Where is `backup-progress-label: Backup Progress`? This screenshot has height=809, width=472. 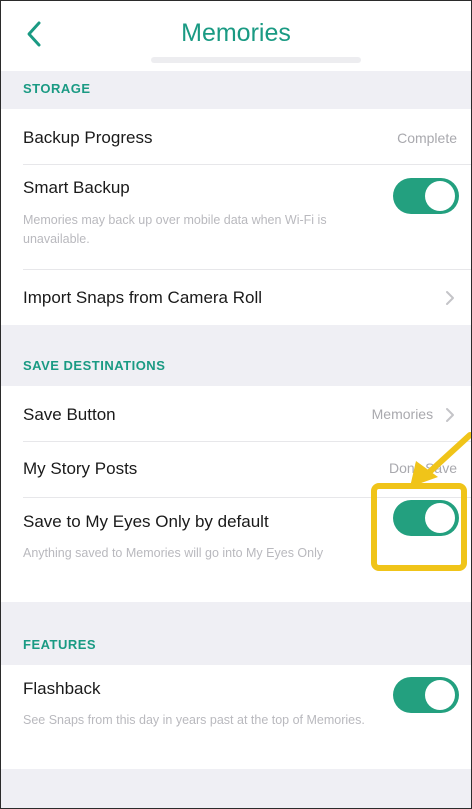 backup-progress-label: Backup Progress is located at coordinates (88, 137).